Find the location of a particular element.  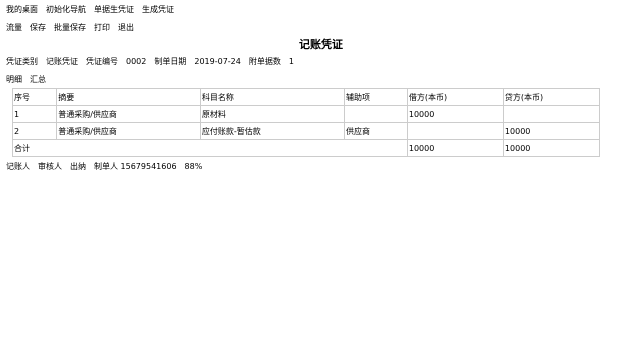

col-aux: 辅助项 is located at coordinates (376, 97).